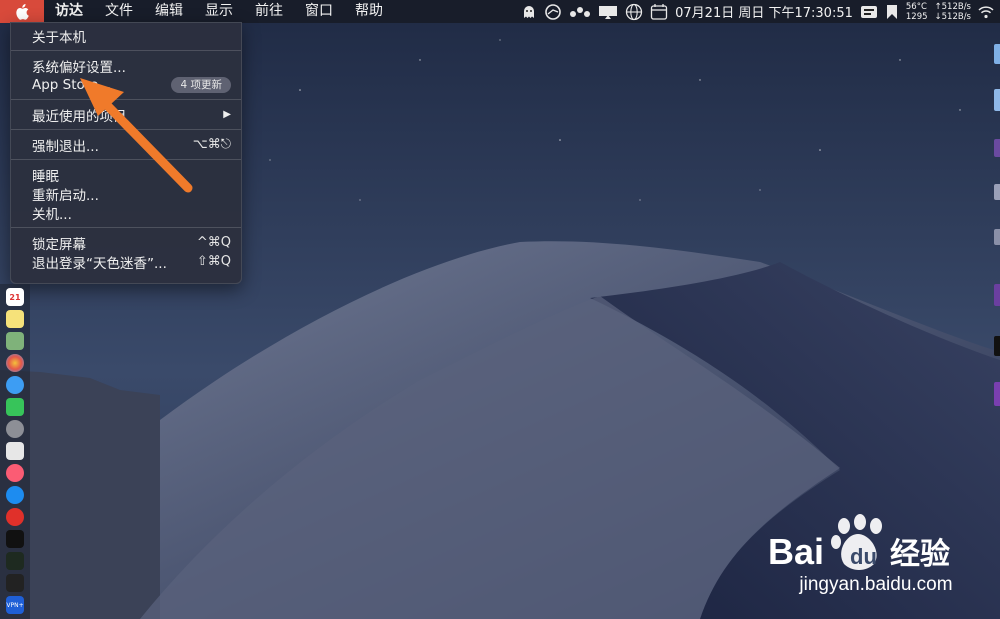 The image size is (1000, 619). Describe the element at coordinates (659, 11) in the screenshot. I see `calendar-icon` at that location.